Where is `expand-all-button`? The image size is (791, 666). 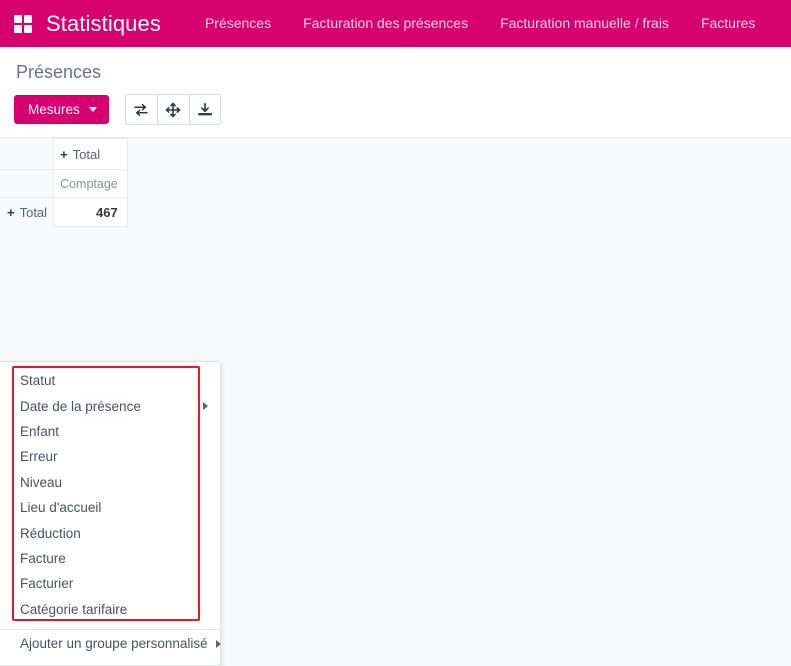 expand-all-button is located at coordinates (172, 109).